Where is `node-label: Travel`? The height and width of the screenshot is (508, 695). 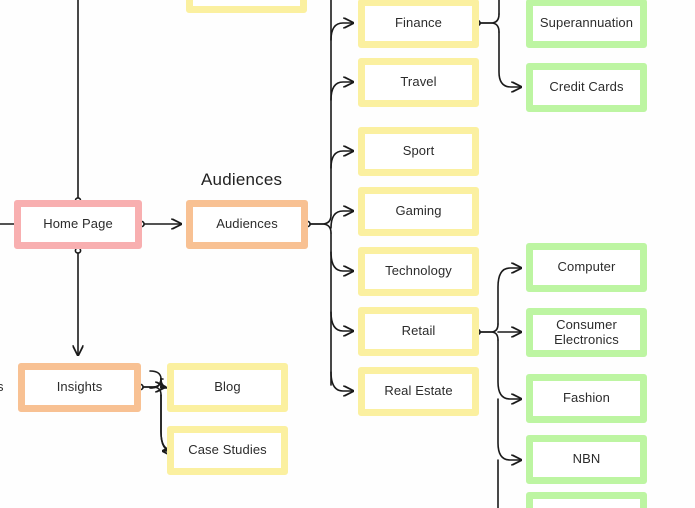 node-label: Travel is located at coordinates (418, 82).